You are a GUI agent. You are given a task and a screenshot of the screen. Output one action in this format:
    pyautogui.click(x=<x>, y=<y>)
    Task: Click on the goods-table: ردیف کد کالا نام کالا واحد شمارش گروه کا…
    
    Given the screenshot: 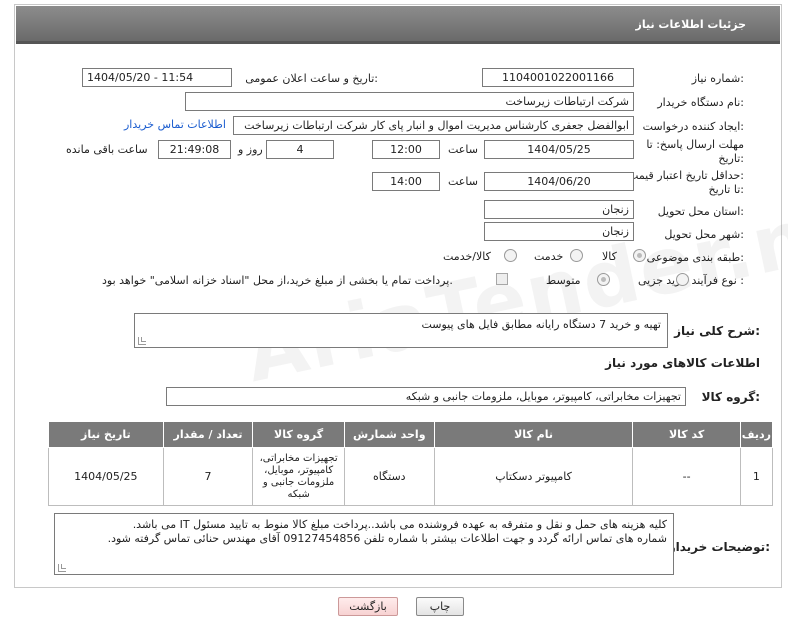 What is the action you would take?
    pyautogui.click(x=411, y=463)
    